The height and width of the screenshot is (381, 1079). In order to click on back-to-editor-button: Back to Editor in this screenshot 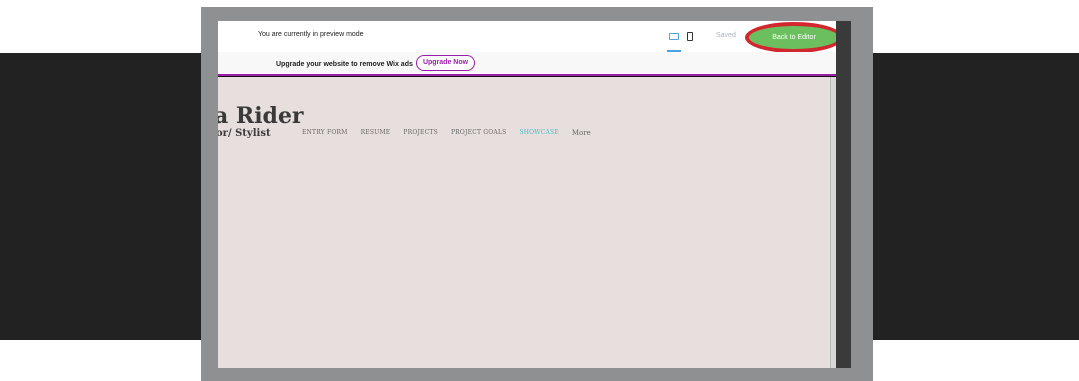, I will do `click(794, 37)`.